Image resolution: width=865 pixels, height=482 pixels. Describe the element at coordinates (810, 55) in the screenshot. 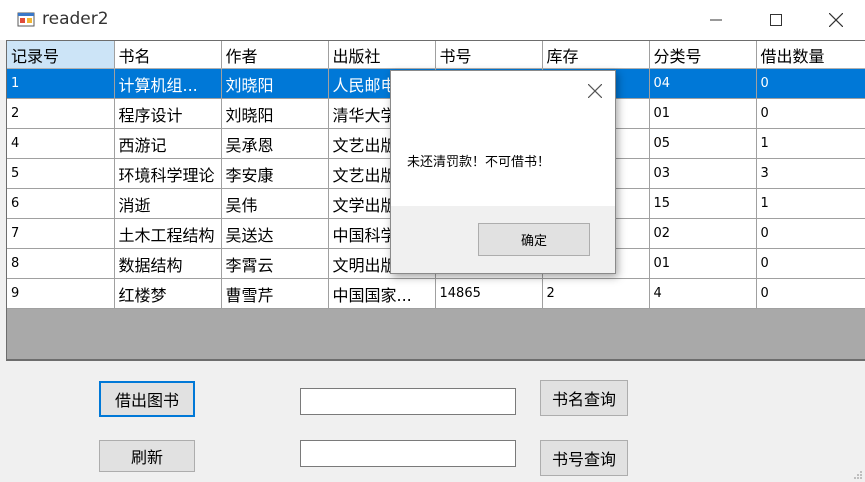

I see `column-header-borrowed-count: 借出数量` at that location.